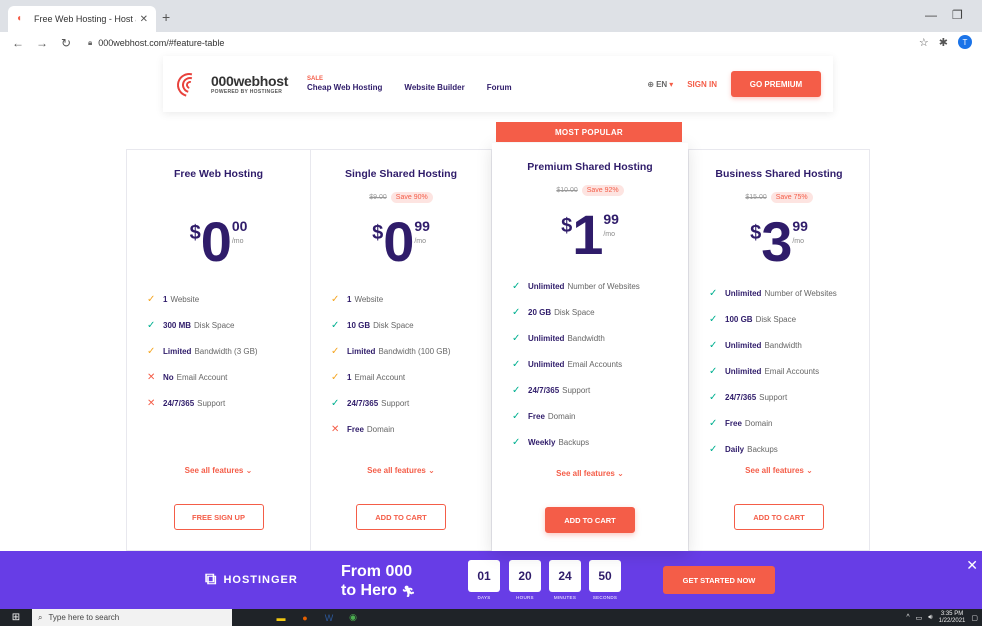 The image size is (982, 626). What do you see at coordinates (260, 580) in the screenshot?
I see `hostinger-brand: HOSTINGER` at bounding box center [260, 580].